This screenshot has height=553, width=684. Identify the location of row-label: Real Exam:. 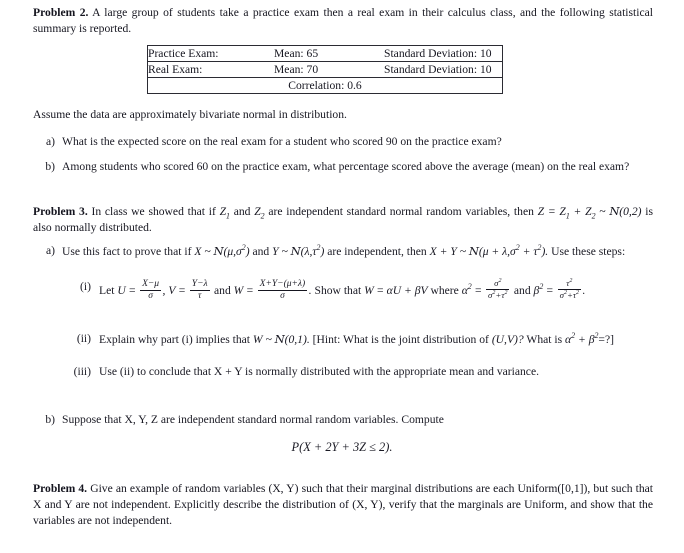
(210, 69).